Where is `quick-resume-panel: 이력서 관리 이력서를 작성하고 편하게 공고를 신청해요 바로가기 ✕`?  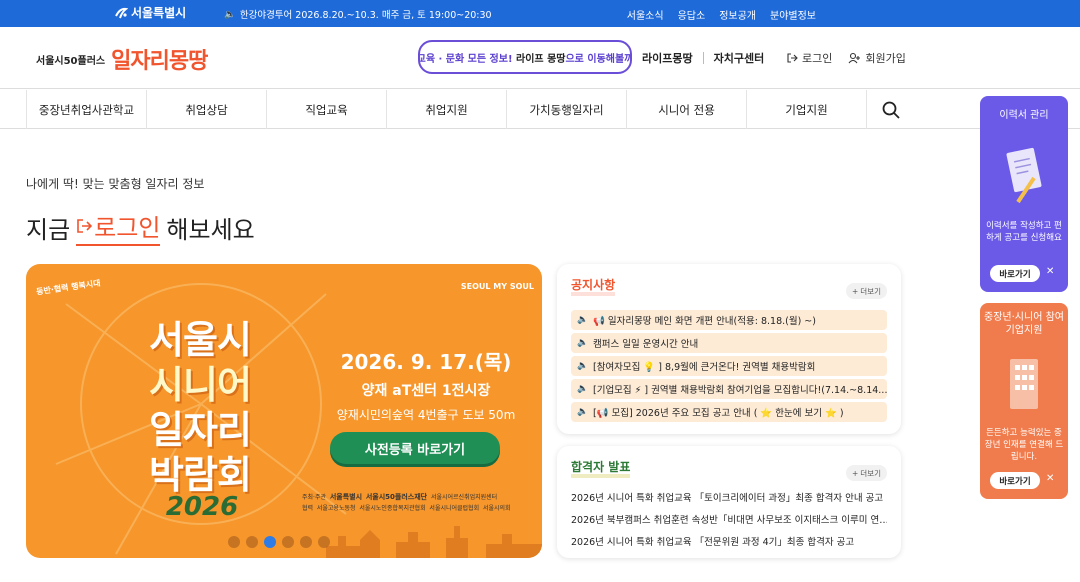 quick-resume-panel: 이력서 관리 이력서를 작성하고 편하게 공고를 신청해요 바로가기 ✕ is located at coordinates (1024, 194).